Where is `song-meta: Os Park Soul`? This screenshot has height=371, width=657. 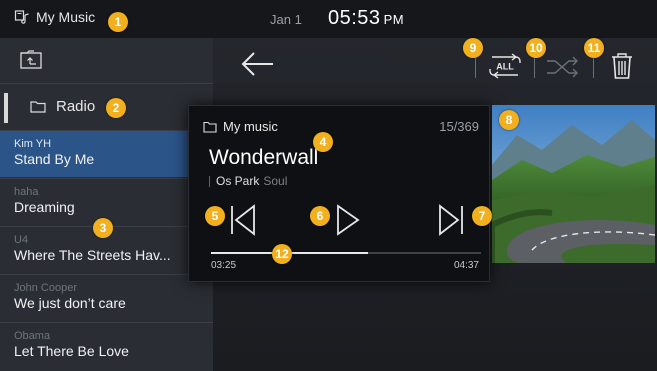
song-meta: Os Park Soul is located at coordinates (248, 181).